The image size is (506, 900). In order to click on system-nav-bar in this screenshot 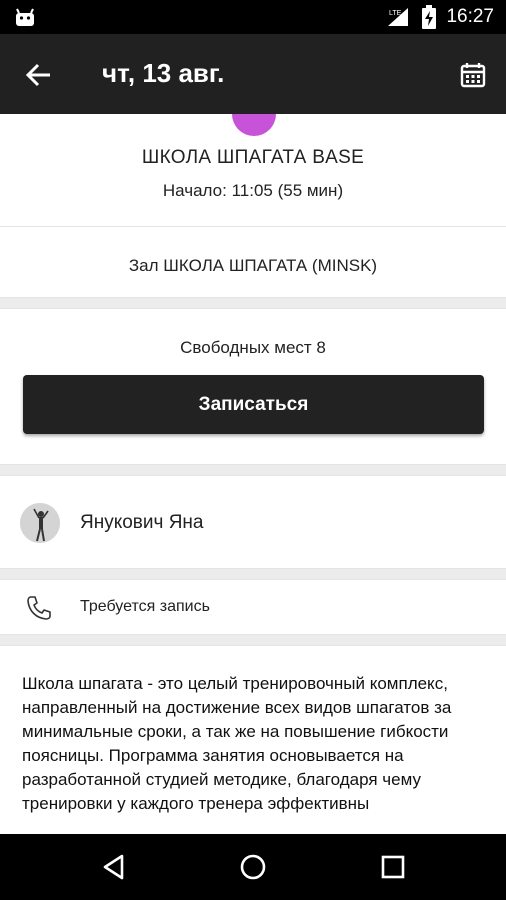, I will do `click(253, 867)`.